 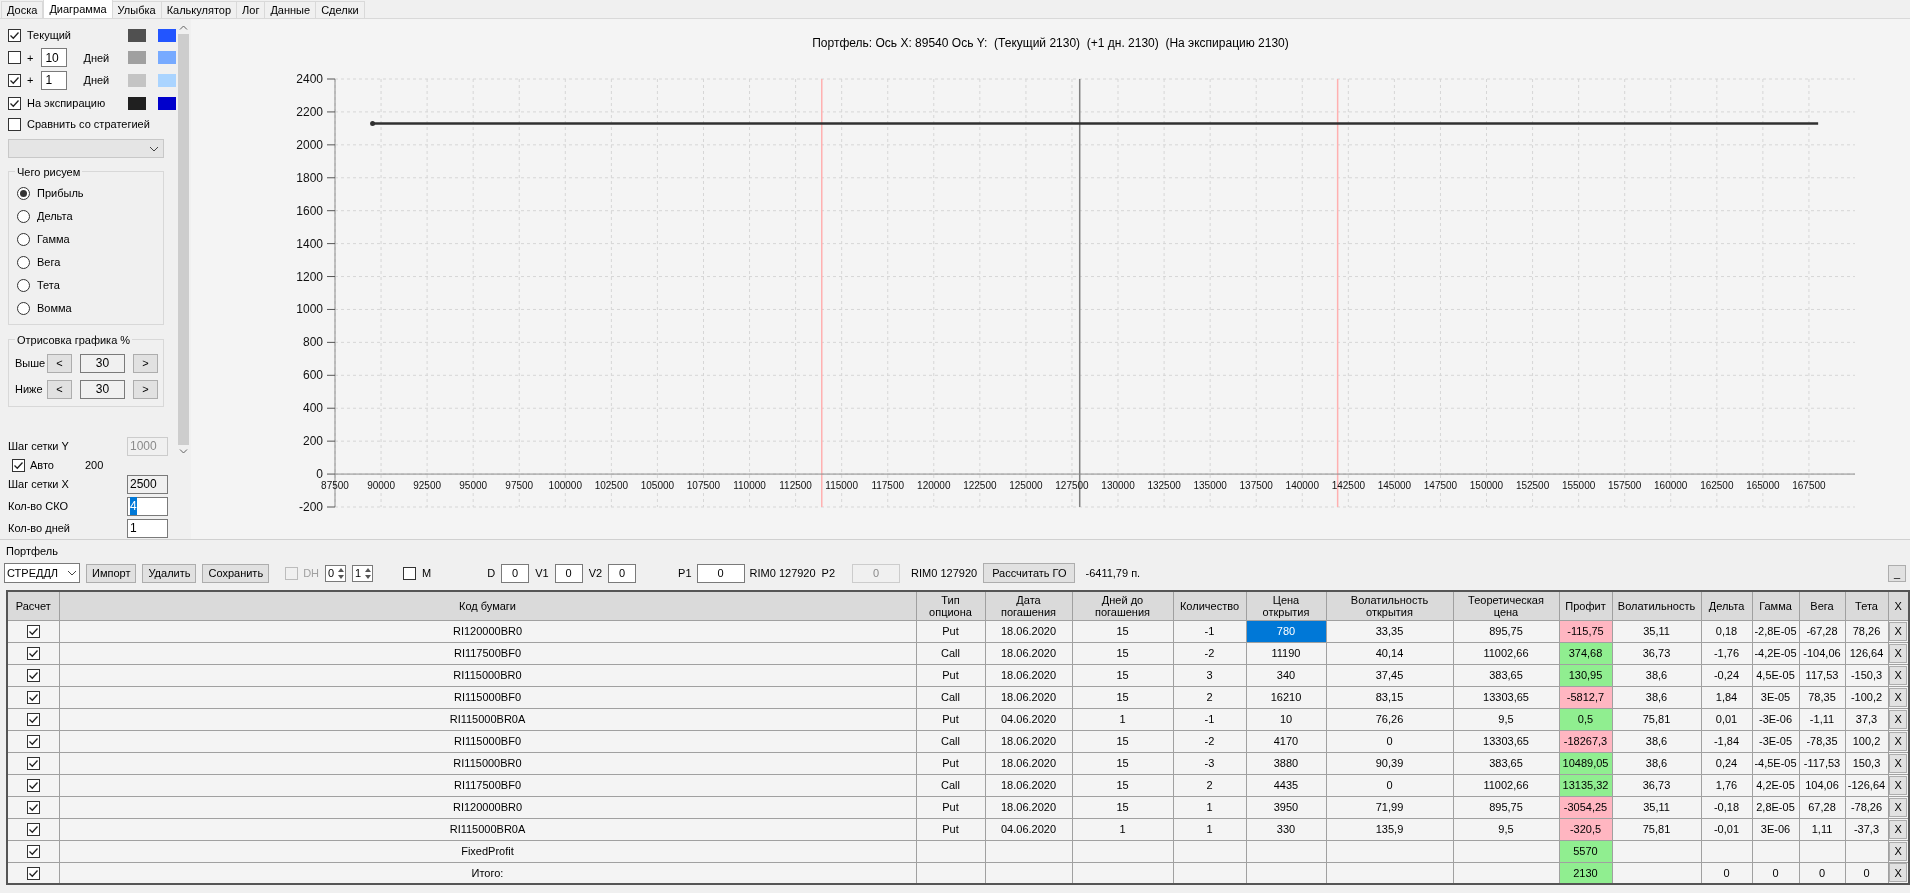 I want to click on input-field: 2500, so click(x=147, y=484).